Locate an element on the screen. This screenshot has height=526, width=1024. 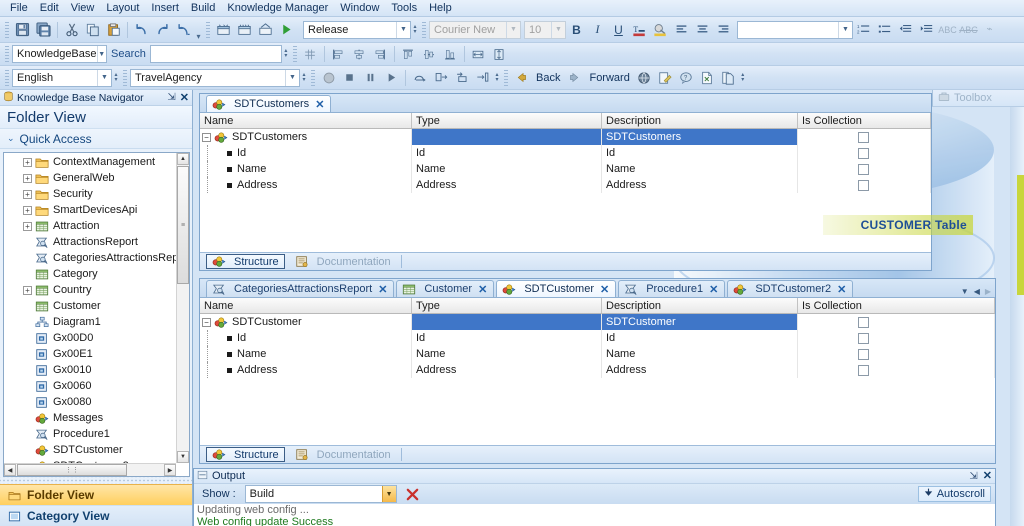
column-header-description: Description is located at coordinates (700, 120).